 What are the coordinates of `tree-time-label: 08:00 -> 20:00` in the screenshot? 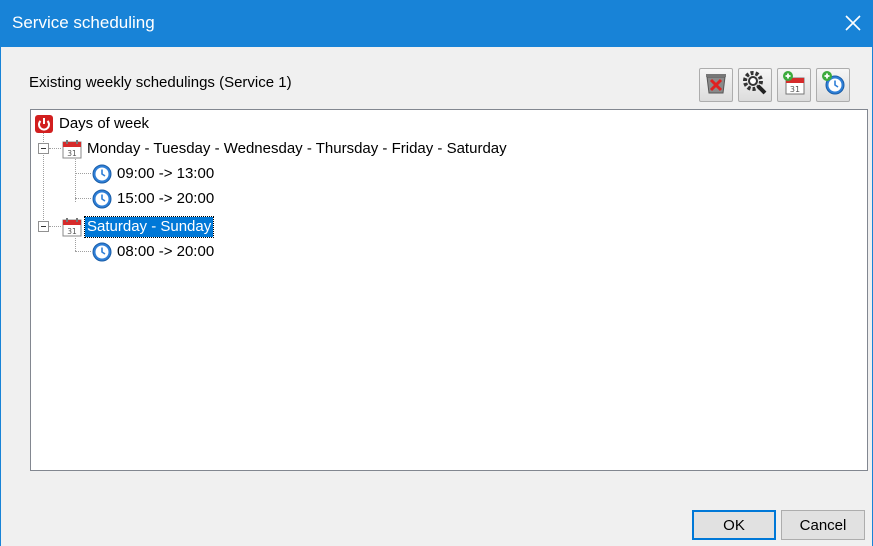 It's located at (166, 251).